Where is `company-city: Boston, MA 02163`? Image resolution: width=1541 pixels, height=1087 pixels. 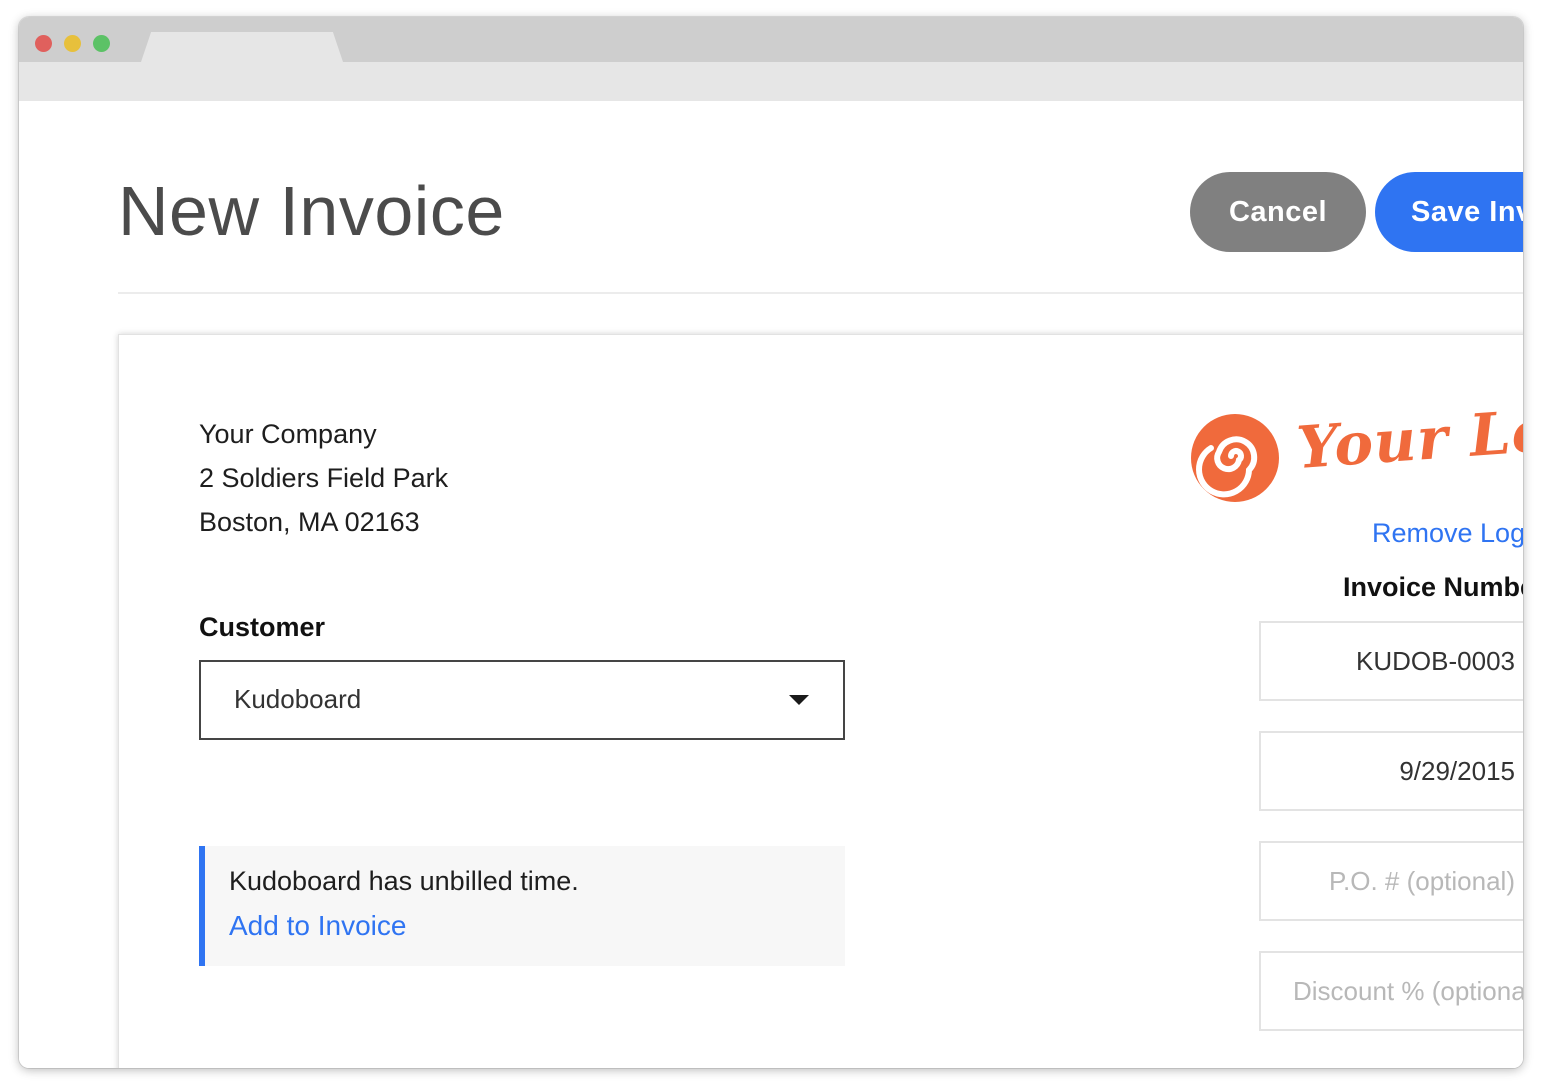
company-city: Boston, MA 02163 is located at coordinates (309, 522).